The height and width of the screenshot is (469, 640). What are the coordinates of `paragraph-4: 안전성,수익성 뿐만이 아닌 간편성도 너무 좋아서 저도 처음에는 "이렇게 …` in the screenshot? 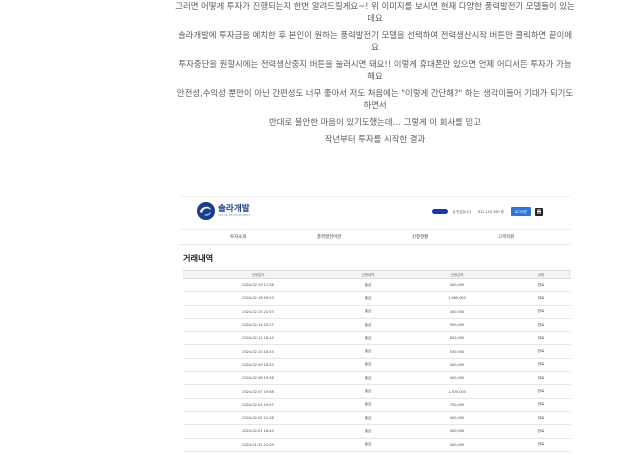 It's located at (375, 99).